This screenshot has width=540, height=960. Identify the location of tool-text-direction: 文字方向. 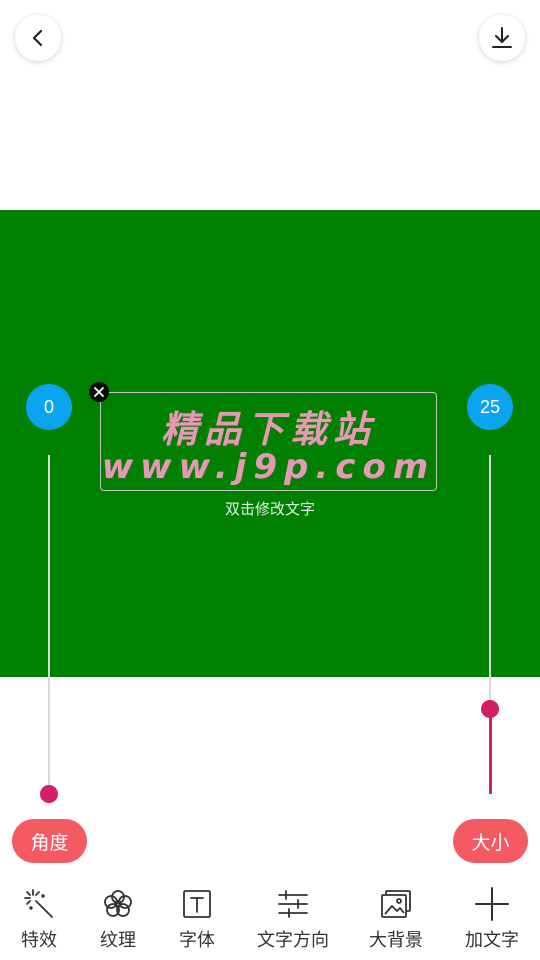
(293, 920).